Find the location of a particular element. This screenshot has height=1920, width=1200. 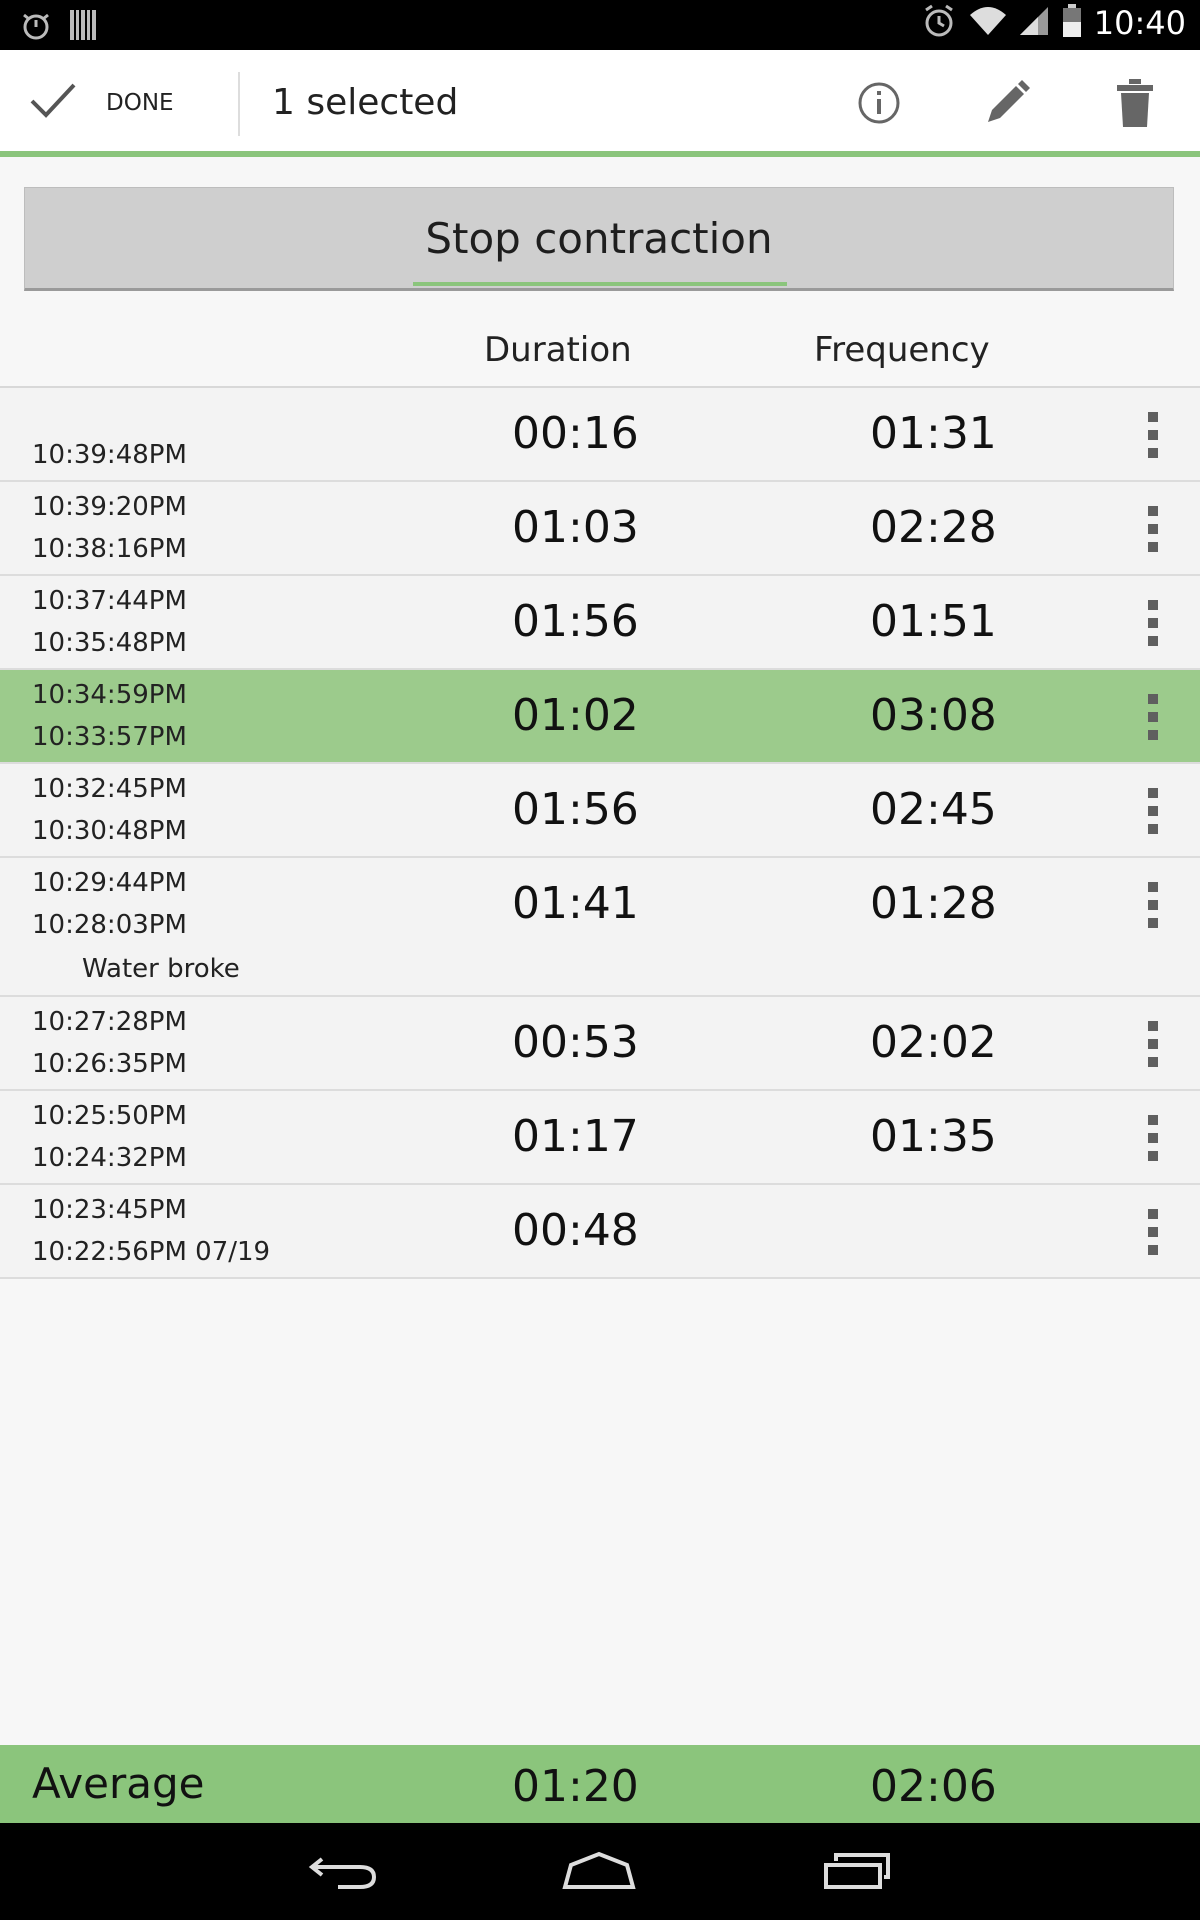

contraction-end-time: 10:30:48PM is located at coordinates (109, 831).